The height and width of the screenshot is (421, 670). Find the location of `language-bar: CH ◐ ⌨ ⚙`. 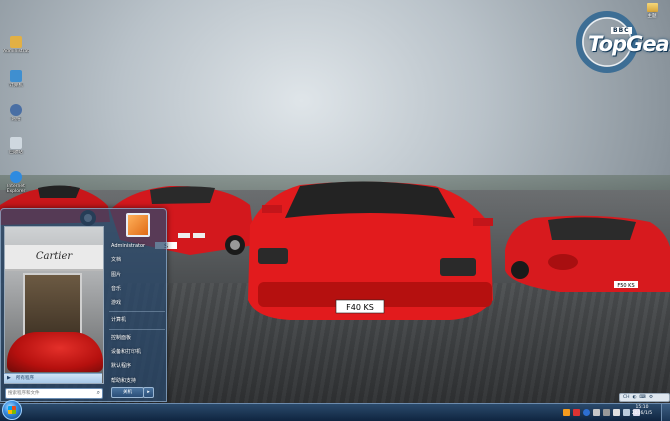

language-bar: CH ◐ ⌨ ⚙ is located at coordinates (644, 397).